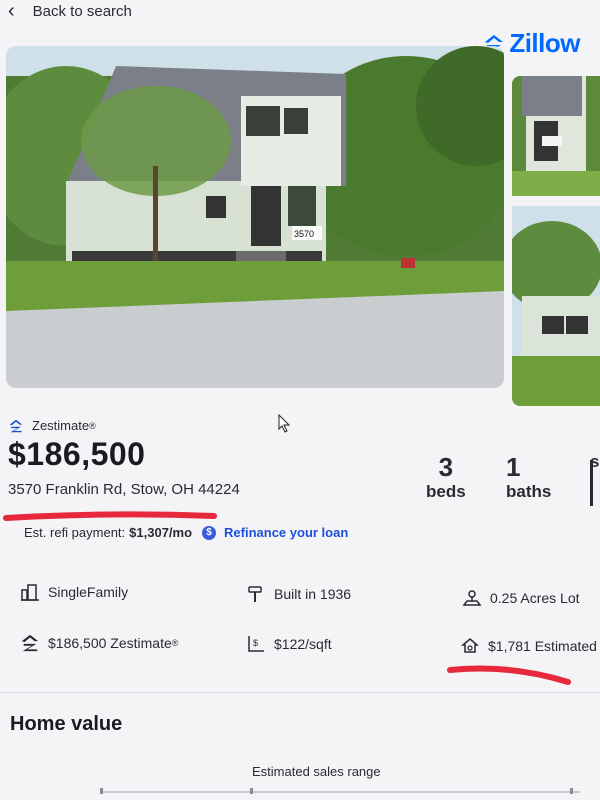 This screenshot has width=600, height=800. What do you see at coordinates (30, 643) in the screenshot?
I see `zestimate-icon` at bounding box center [30, 643].